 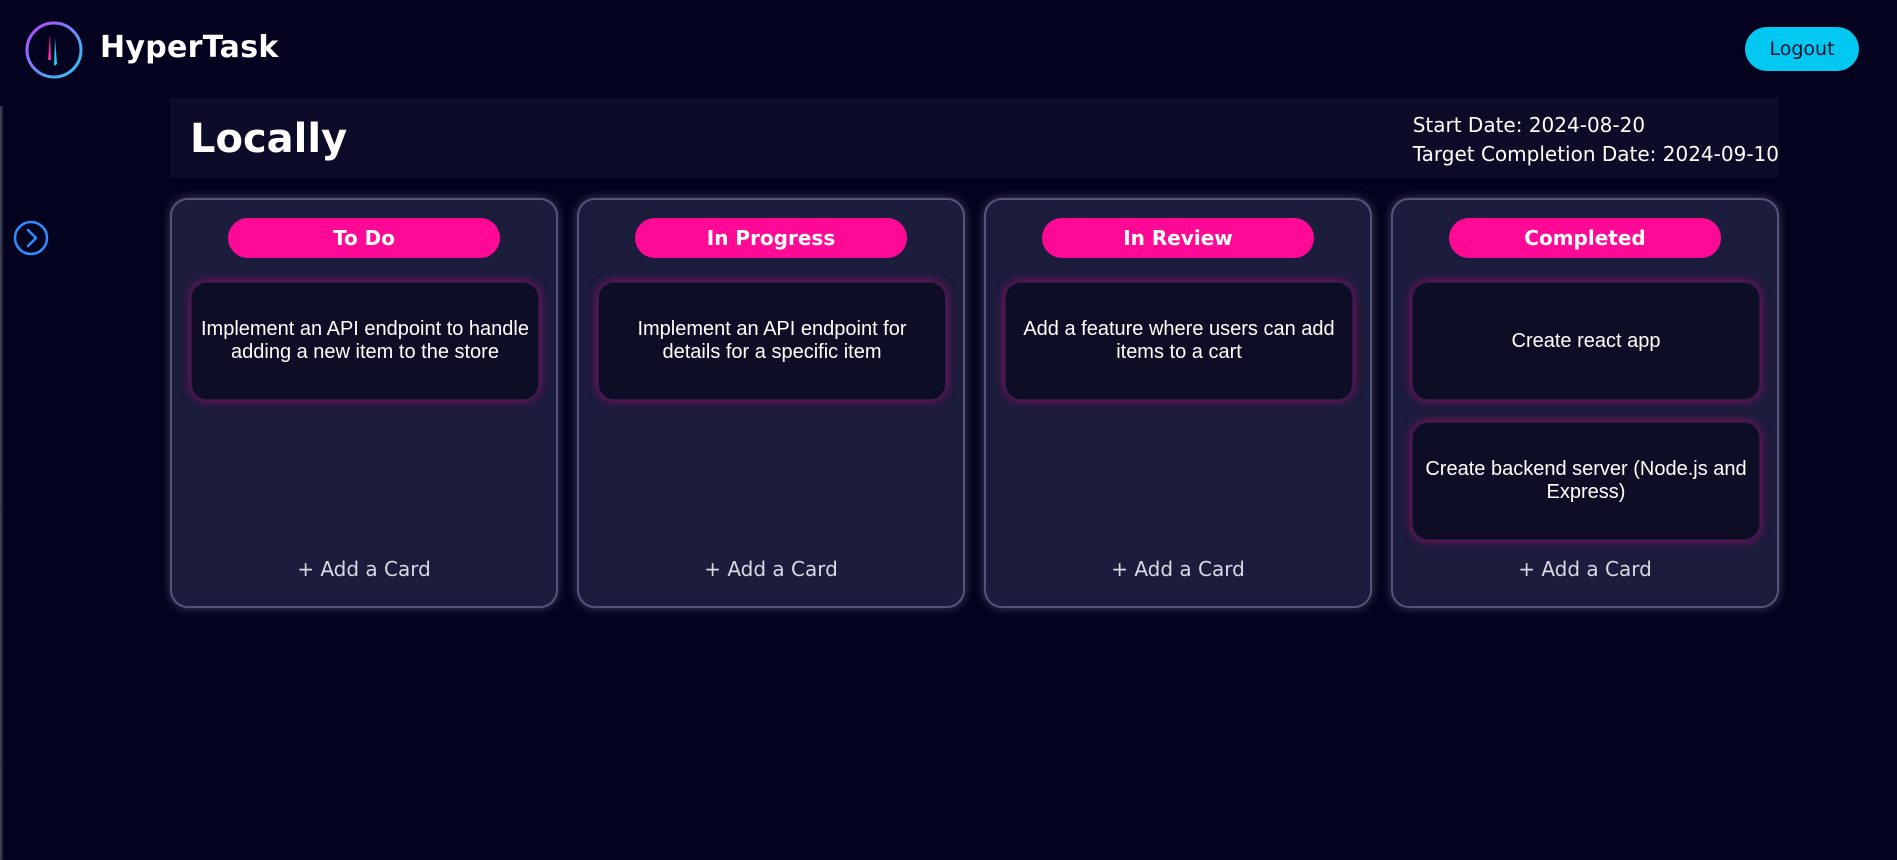 What do you see at coordinates (31, 238) in the screenshot?
I see `chevron-right-circle-icon` at bounding box center [31, 238].